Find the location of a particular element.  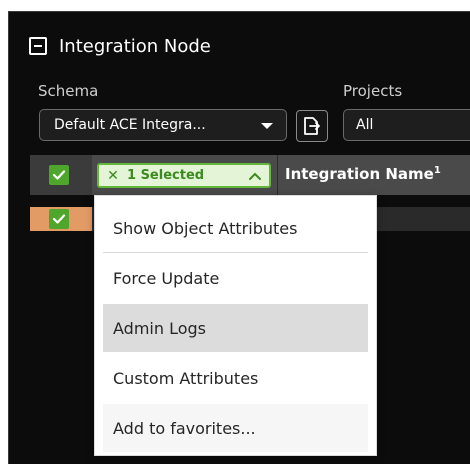

menu-item-label: Admin Logs is located at coordinates (159, 328).